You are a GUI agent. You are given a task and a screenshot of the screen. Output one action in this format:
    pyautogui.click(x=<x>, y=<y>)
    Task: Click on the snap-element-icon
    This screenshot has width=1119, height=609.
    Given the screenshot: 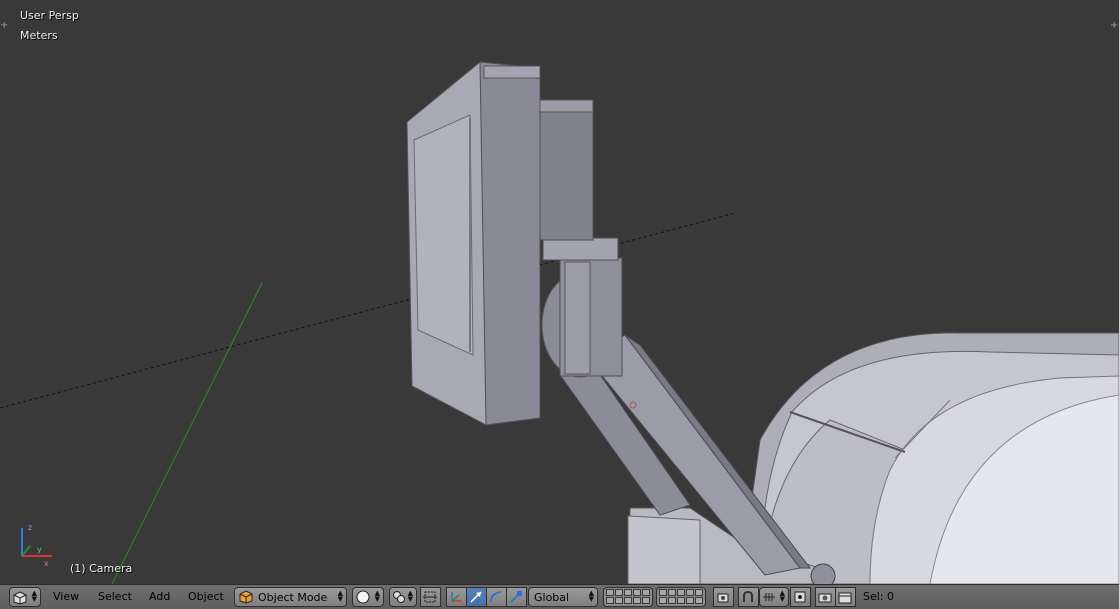 What is the action you would take?
    pyautogui.click(x=769, y=597)
    